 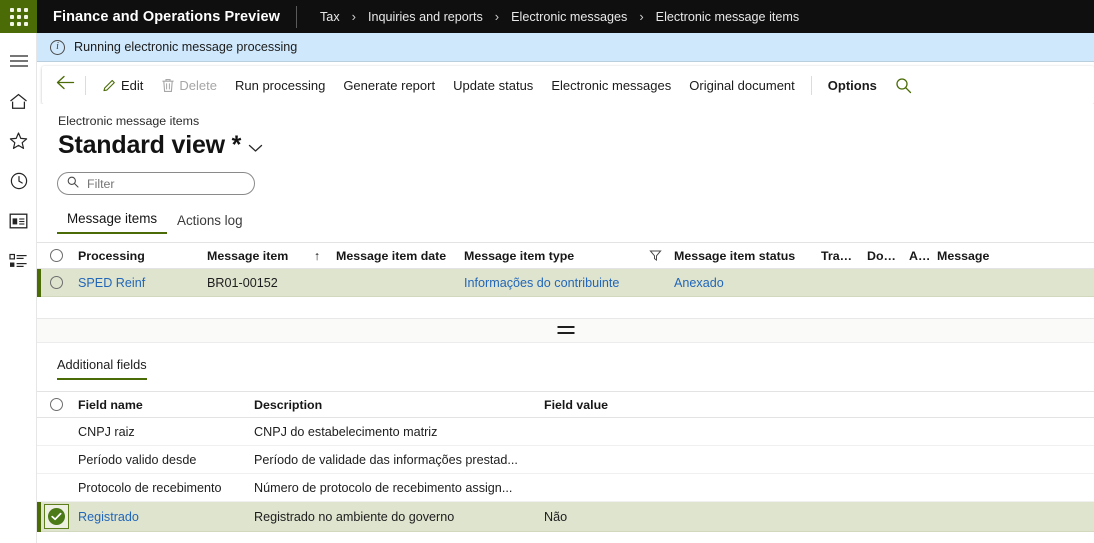 I want to click on run-processing-button: Run processing, so click(x=280, y=85).